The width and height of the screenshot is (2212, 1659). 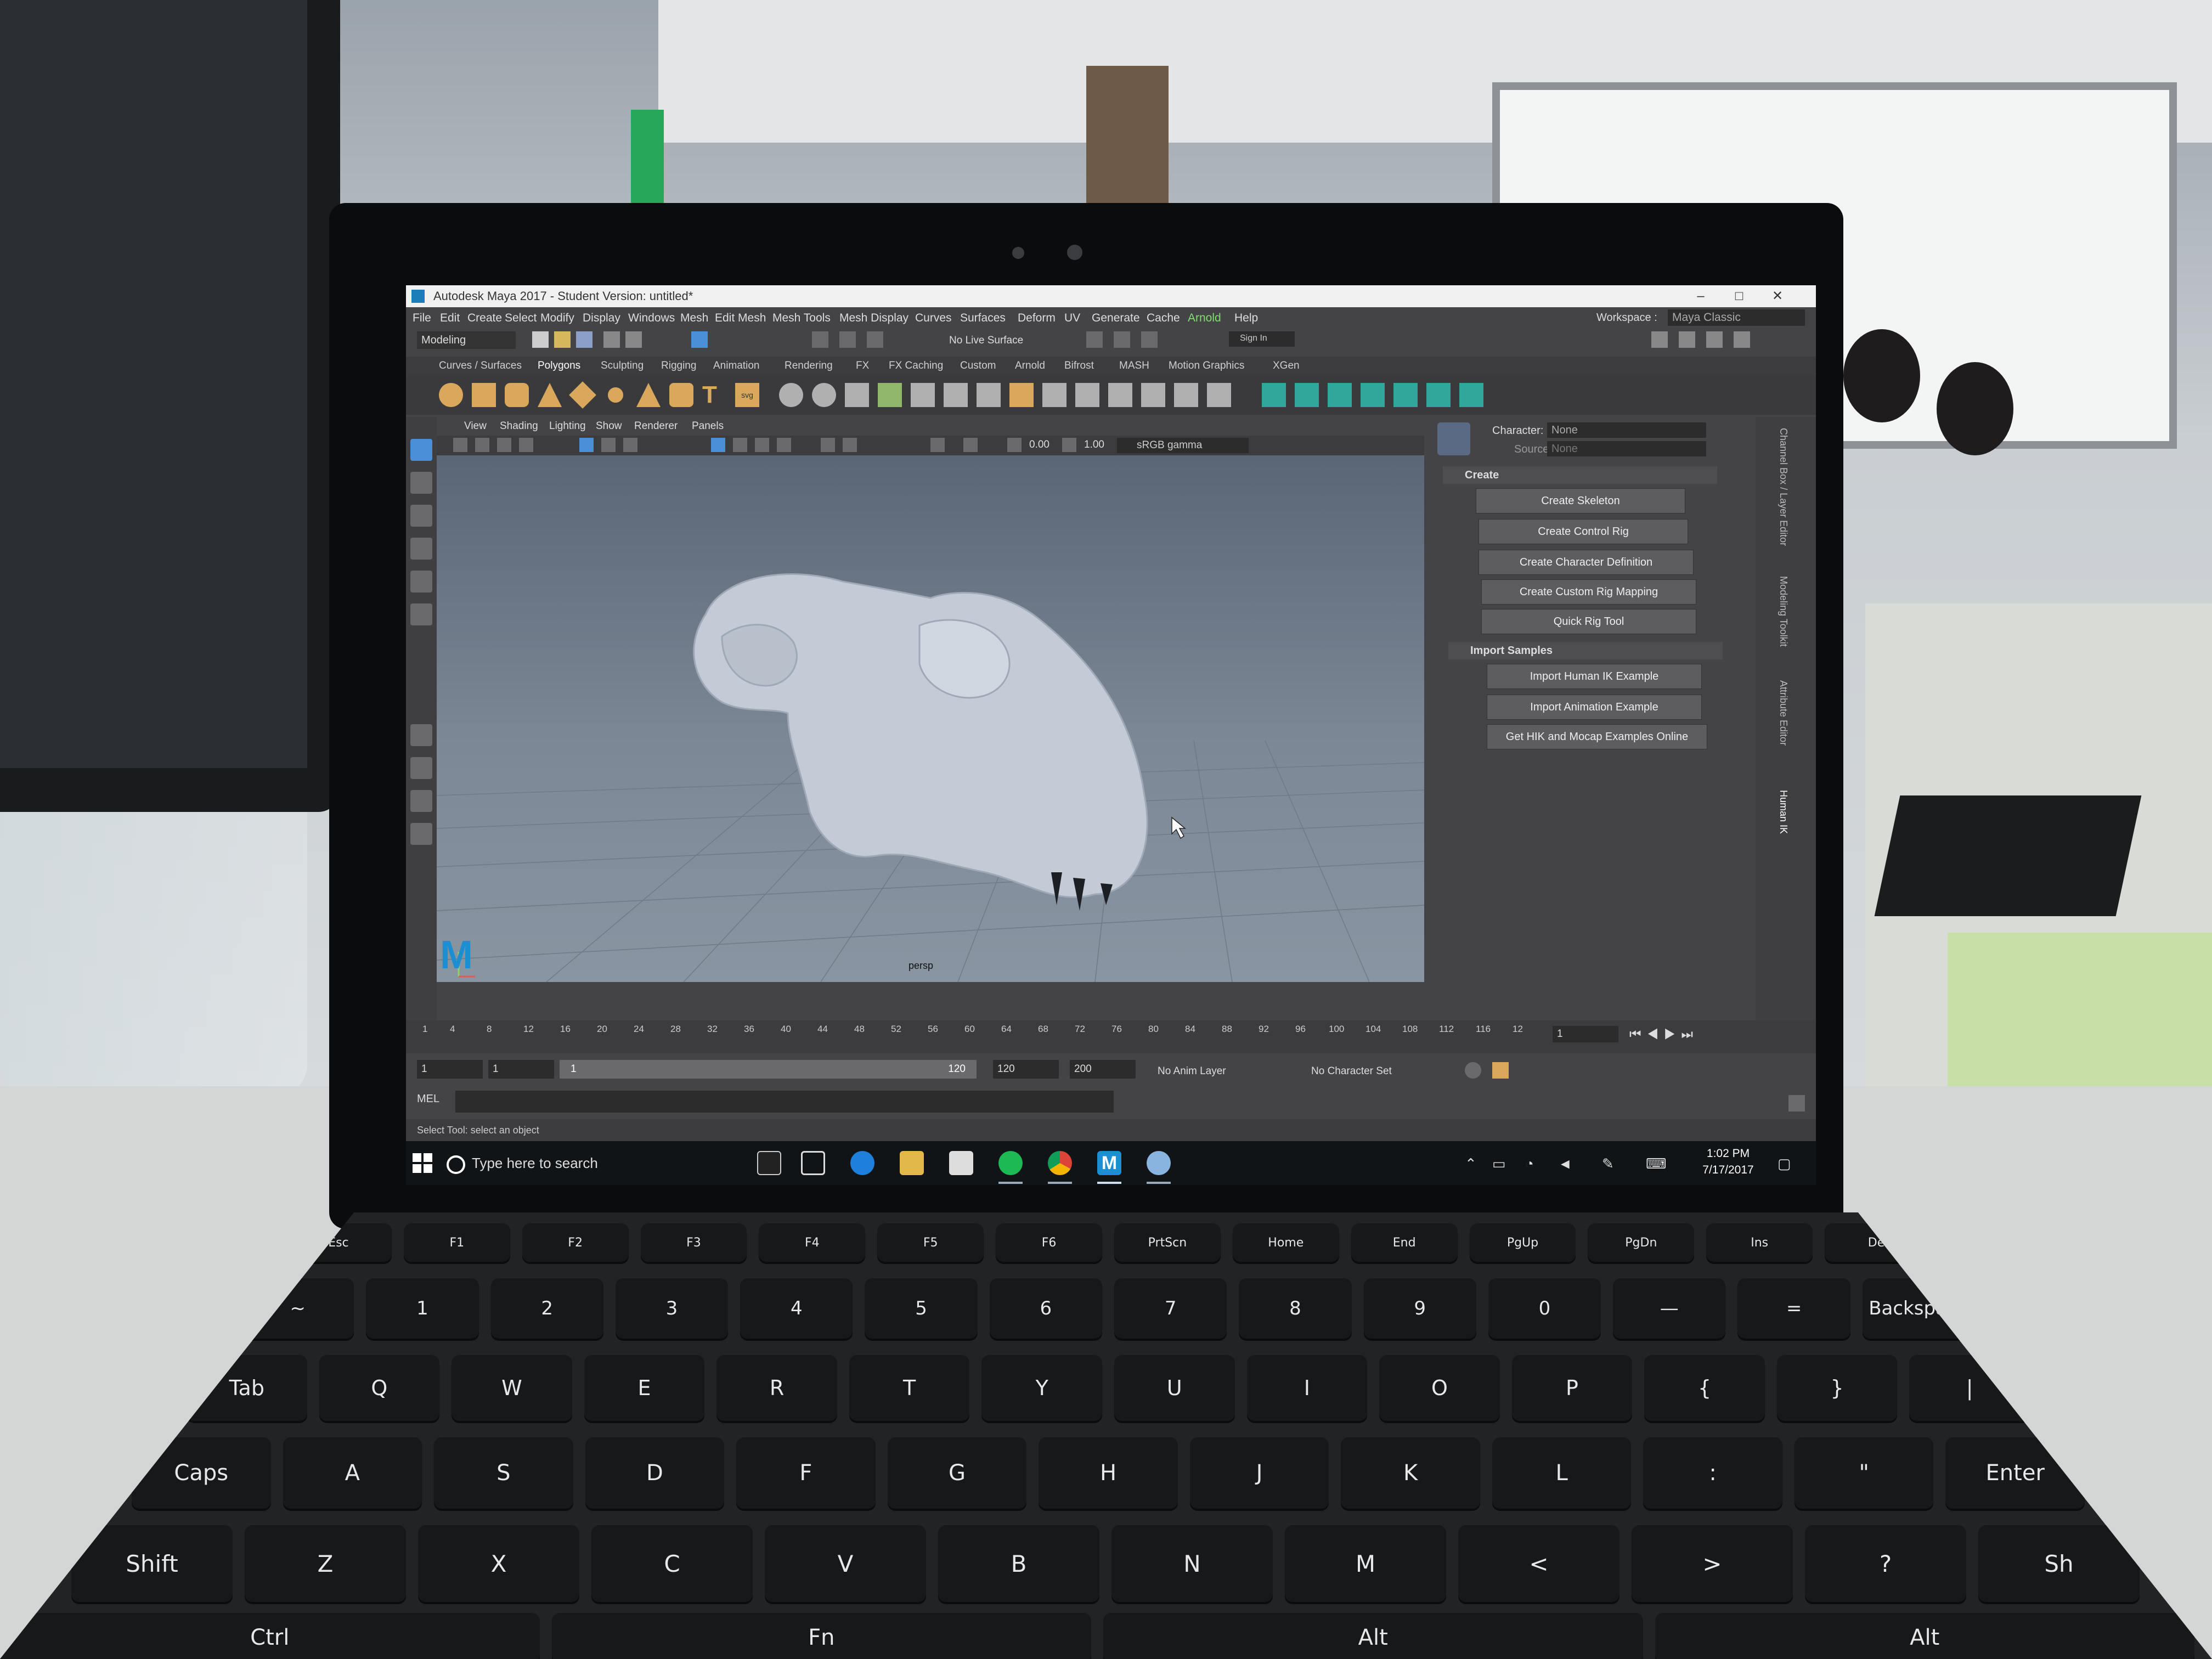 What do you see at coordinates (422, 1163) in the screenshot?
I see `windows-start-icon` at bounding box center [422, 1163].